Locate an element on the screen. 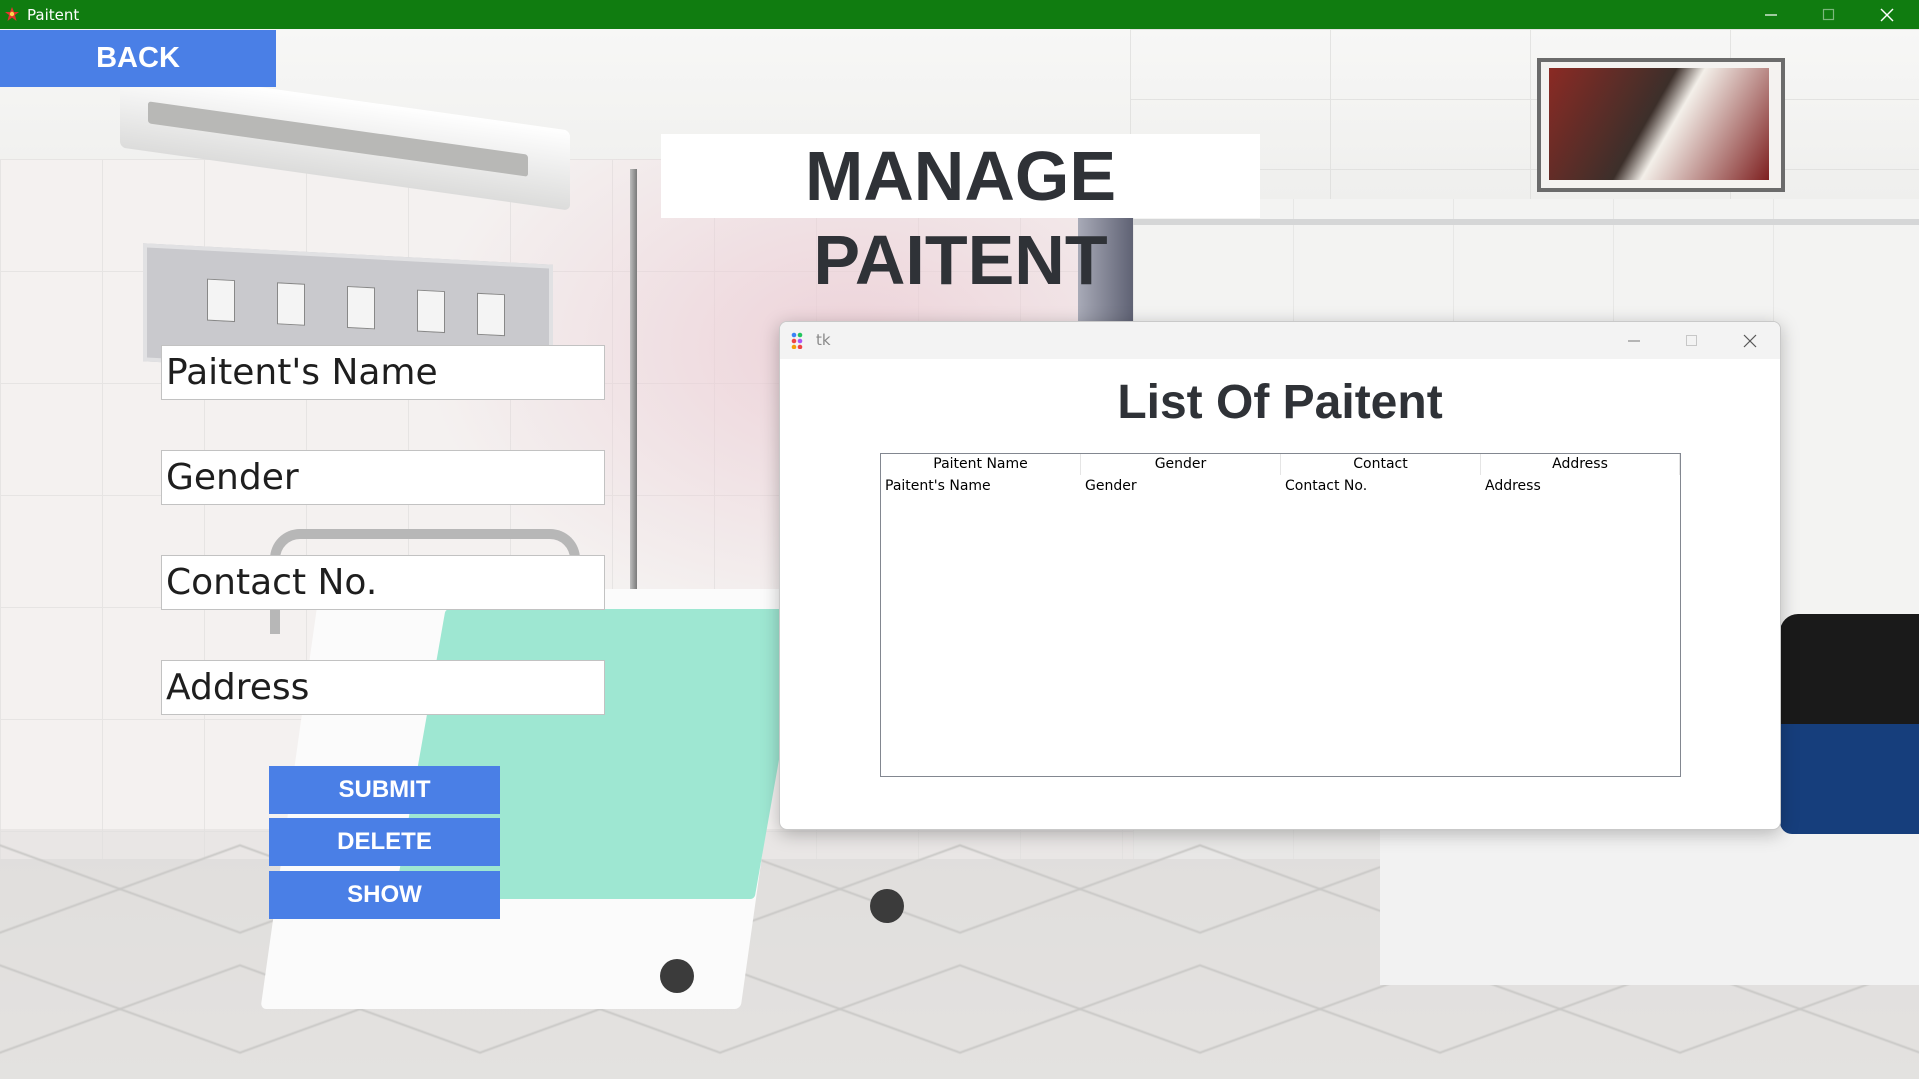  tk-close-button is located at coordinates (1750, 340).